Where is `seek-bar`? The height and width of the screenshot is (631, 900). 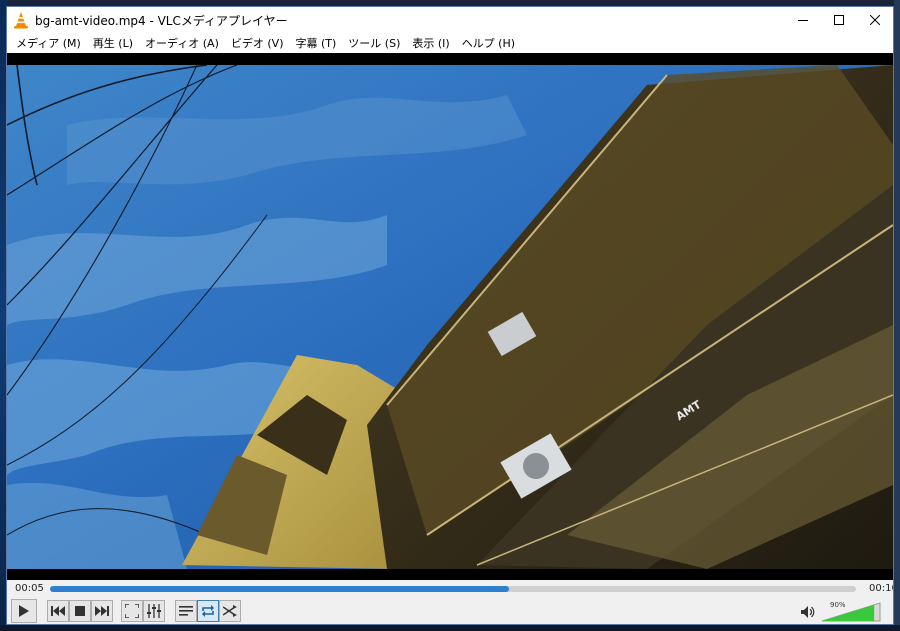 seek-bar is located at coordinates (453, 589).